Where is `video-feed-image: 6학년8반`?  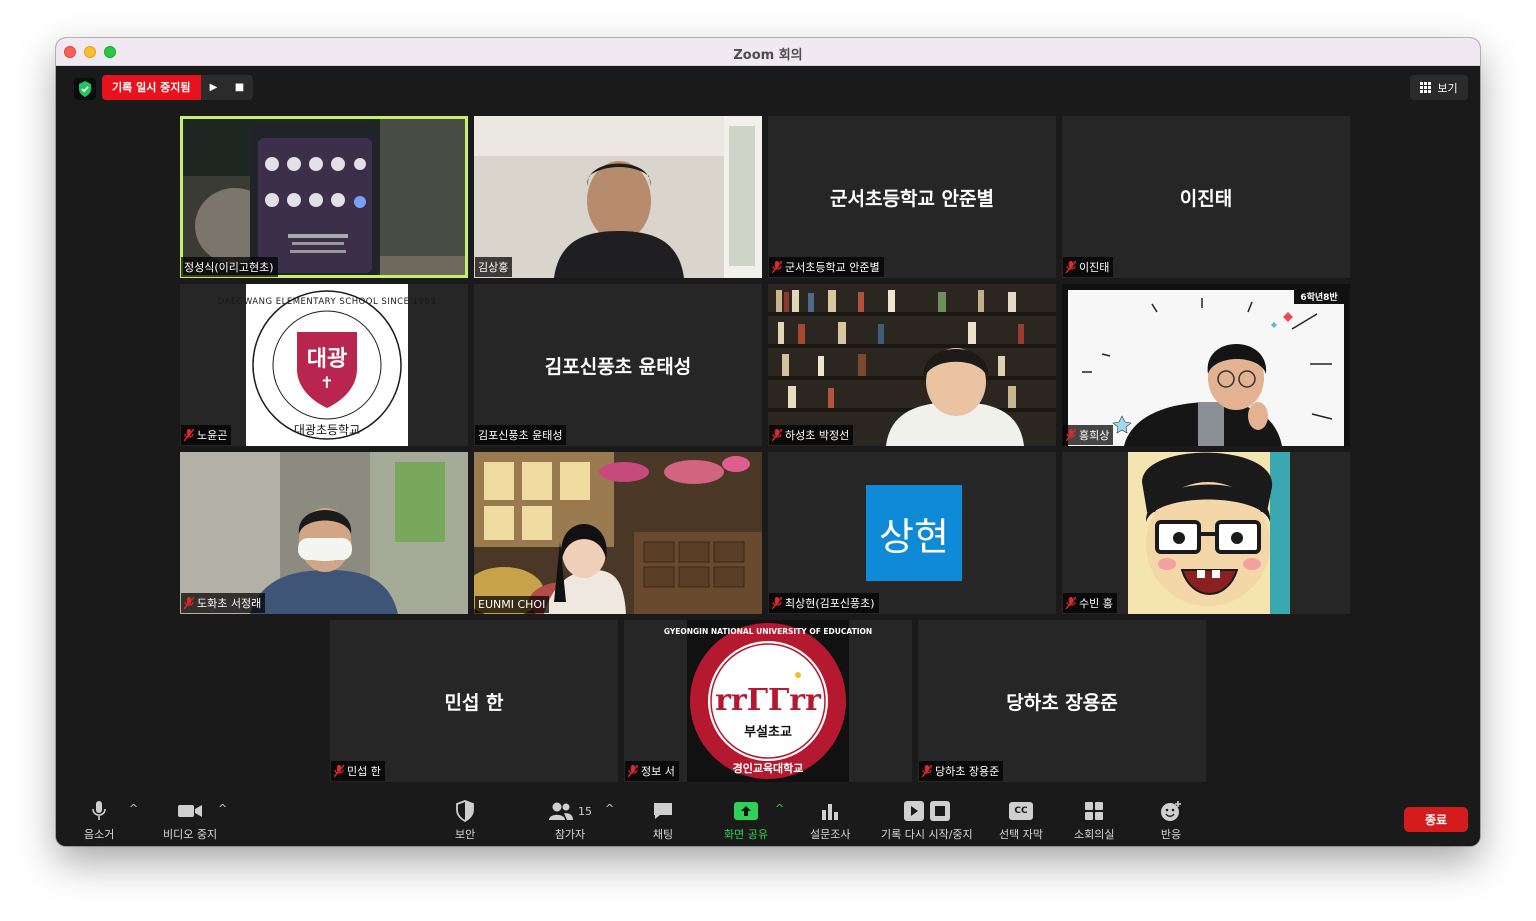 video-feed-image: 6학년8반 is located at coordinates (1206, 365).